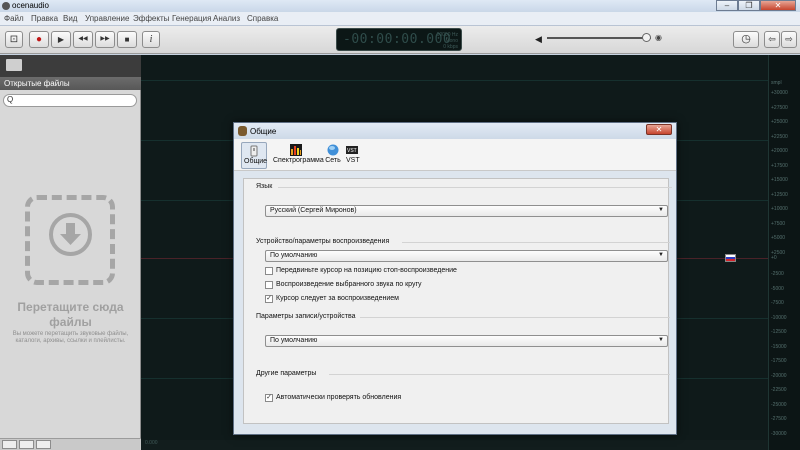 This screenshot has width=800, height=450. I want to click on vst-icon: VST, so click(352, 150).